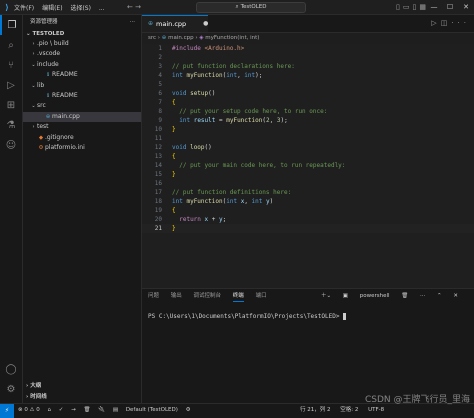 This screenshot has width=474, height=418. I want to click on git-file-icon: ◆, so click(41, 137).